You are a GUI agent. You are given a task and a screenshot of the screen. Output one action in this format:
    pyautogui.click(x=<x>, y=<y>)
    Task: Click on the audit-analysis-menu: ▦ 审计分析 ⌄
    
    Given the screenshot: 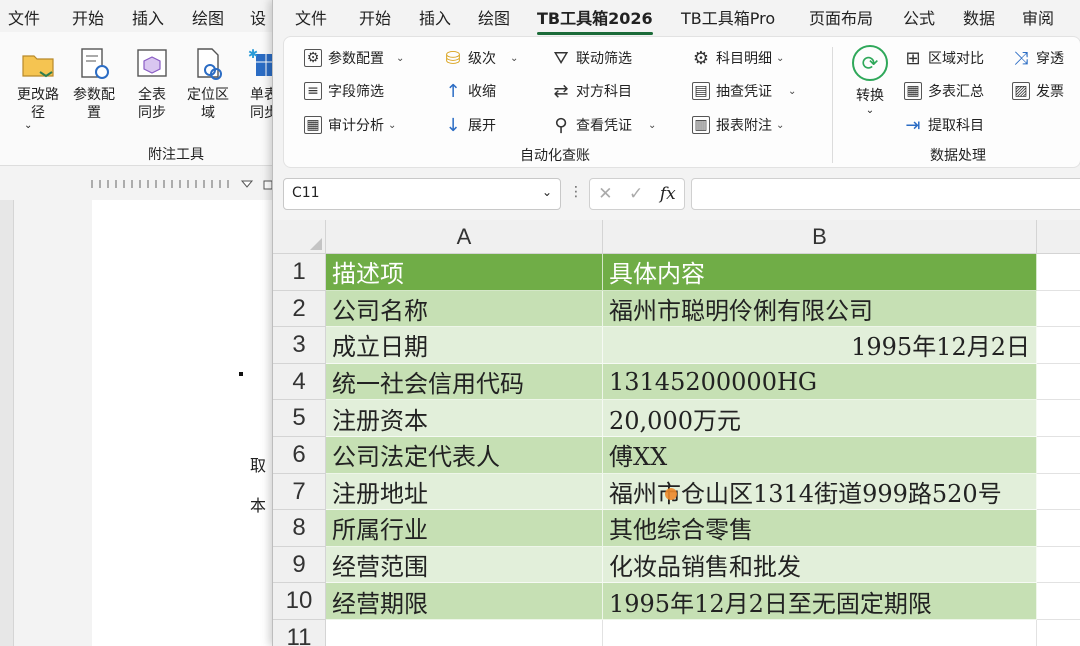 What is the action you would take?
    pyautogui.click(x=350, y=125)
    